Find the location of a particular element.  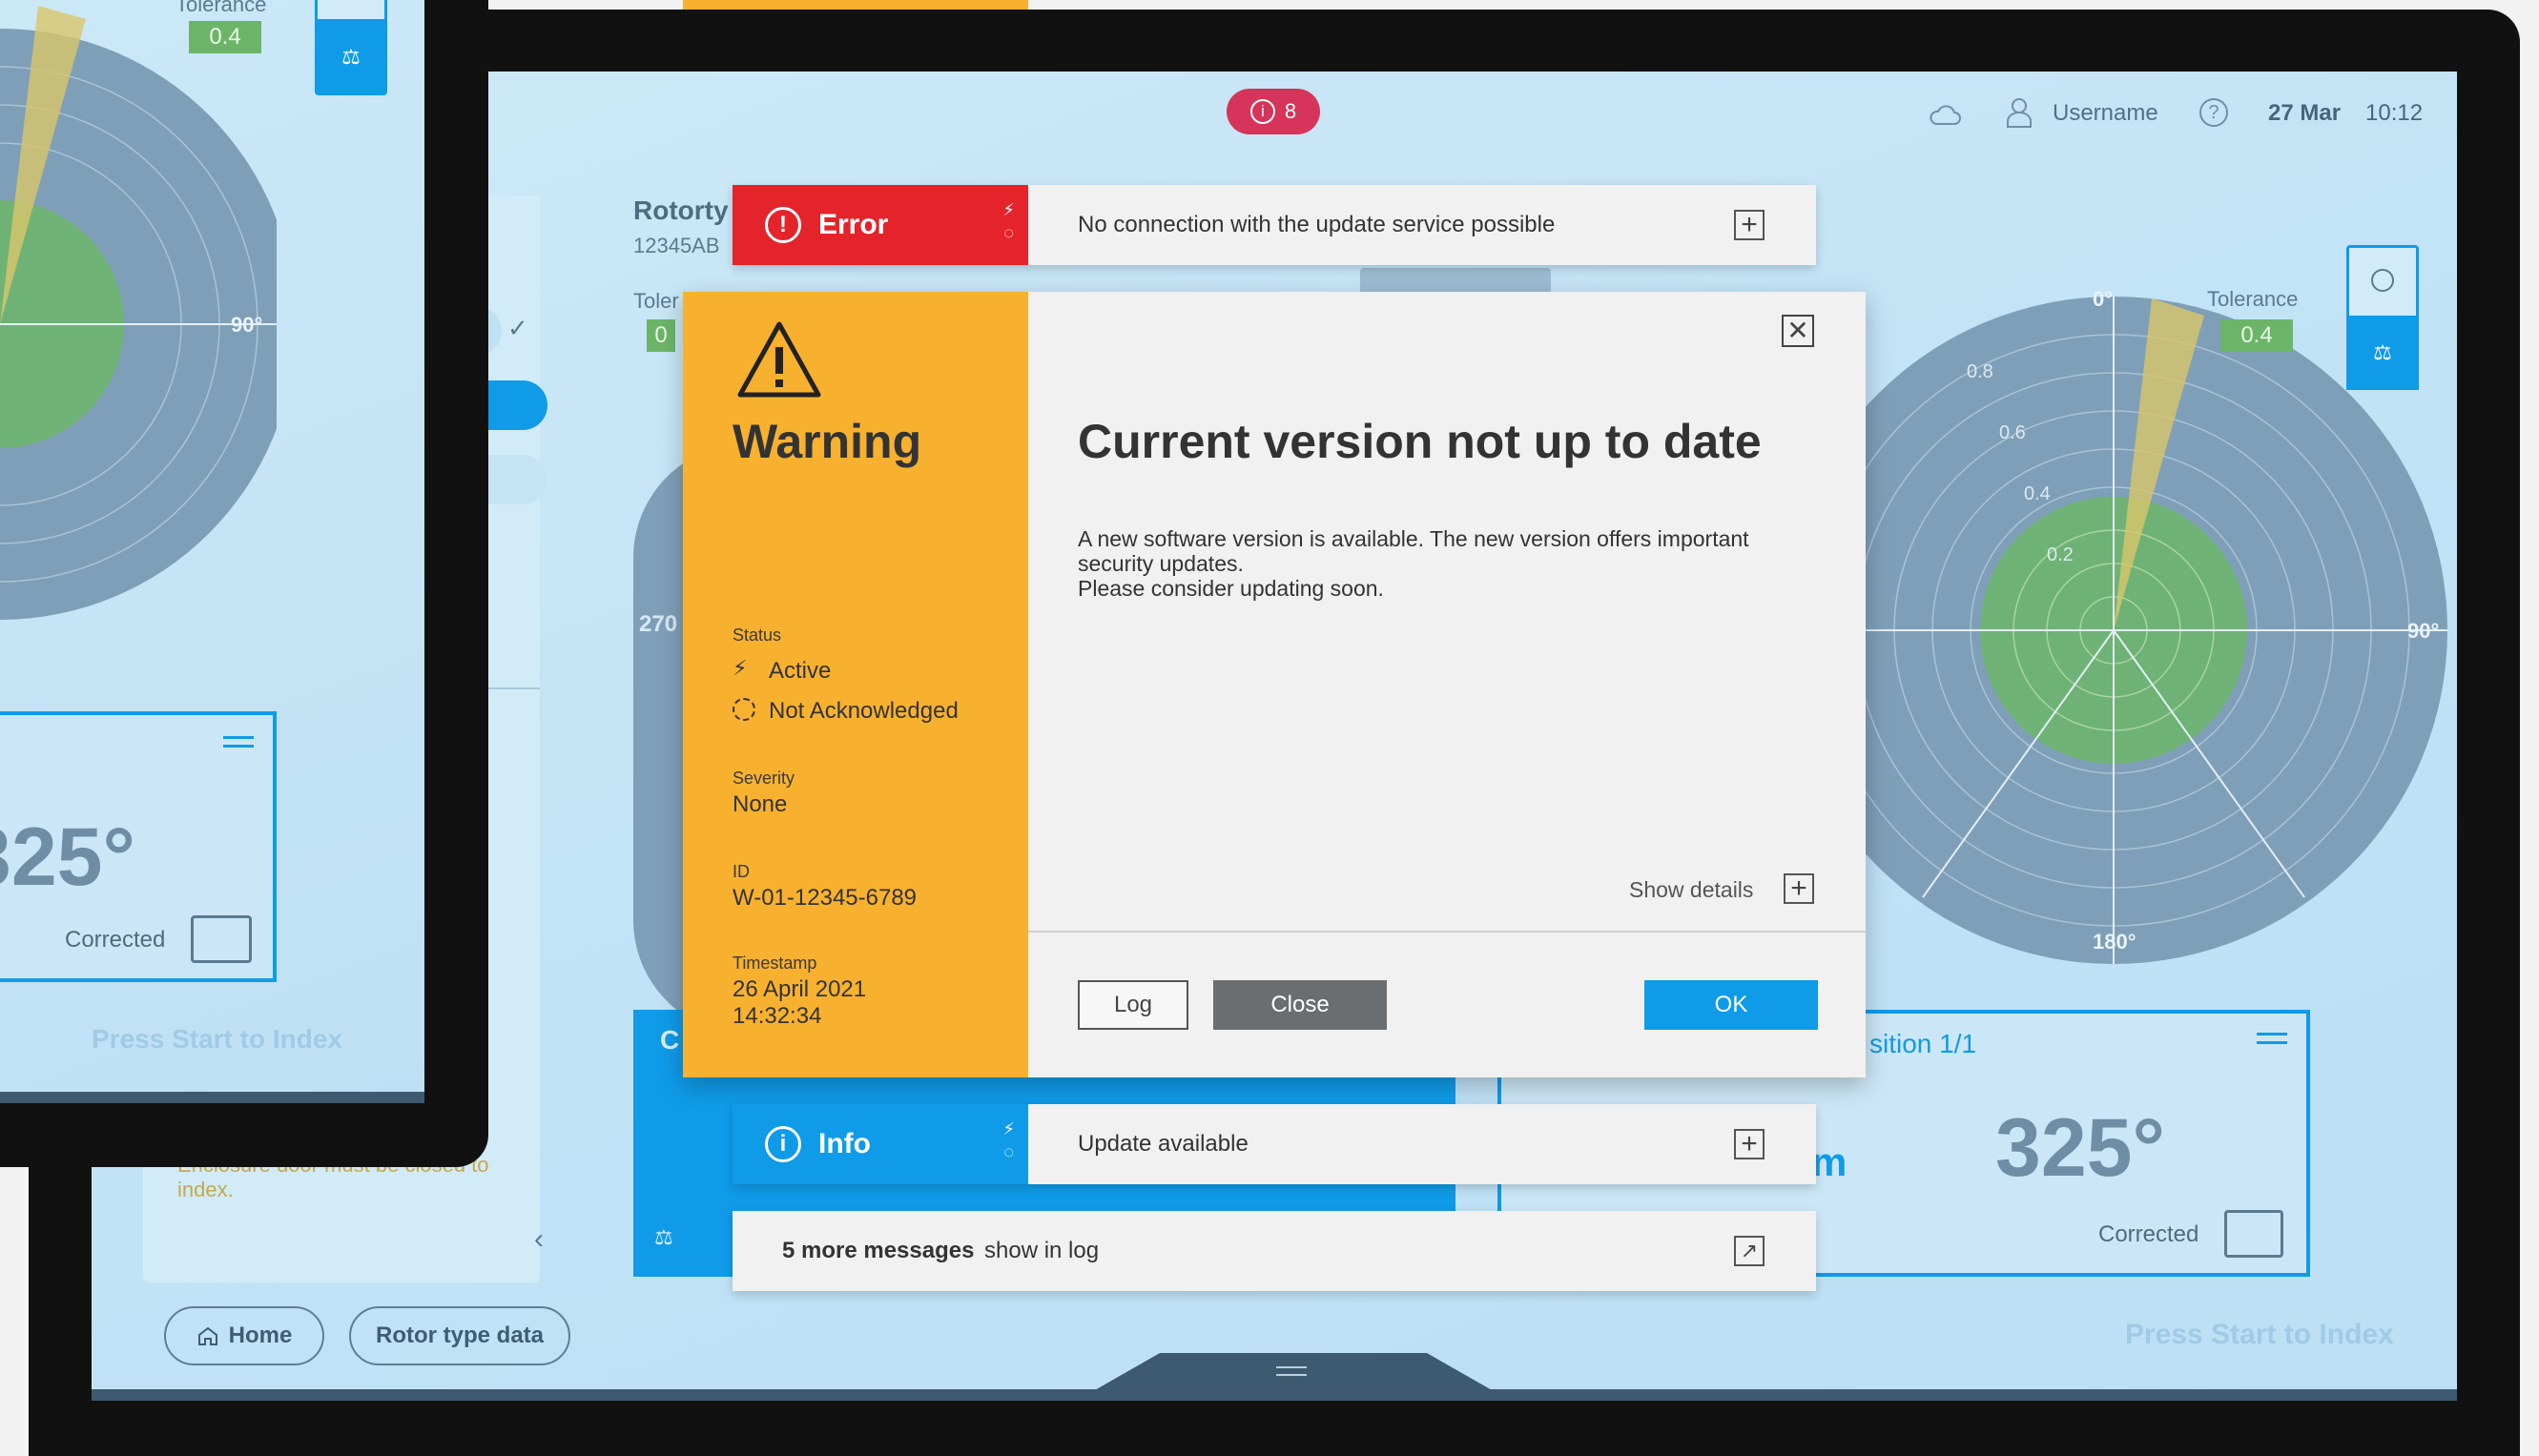

dialog-divider is located at coordinates (1447, 932).